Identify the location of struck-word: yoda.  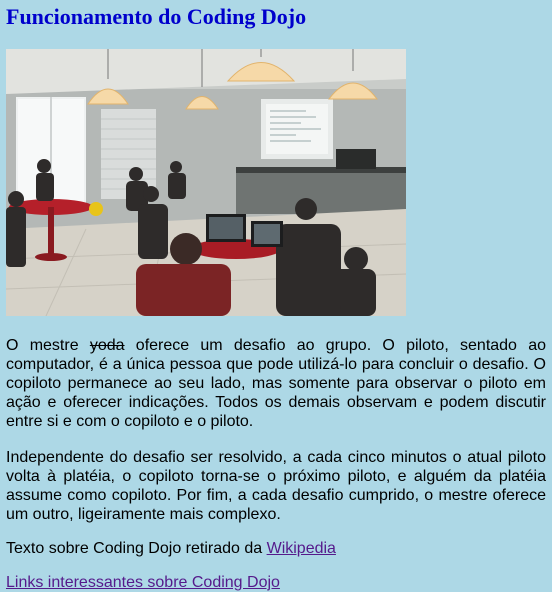
(107, 345).